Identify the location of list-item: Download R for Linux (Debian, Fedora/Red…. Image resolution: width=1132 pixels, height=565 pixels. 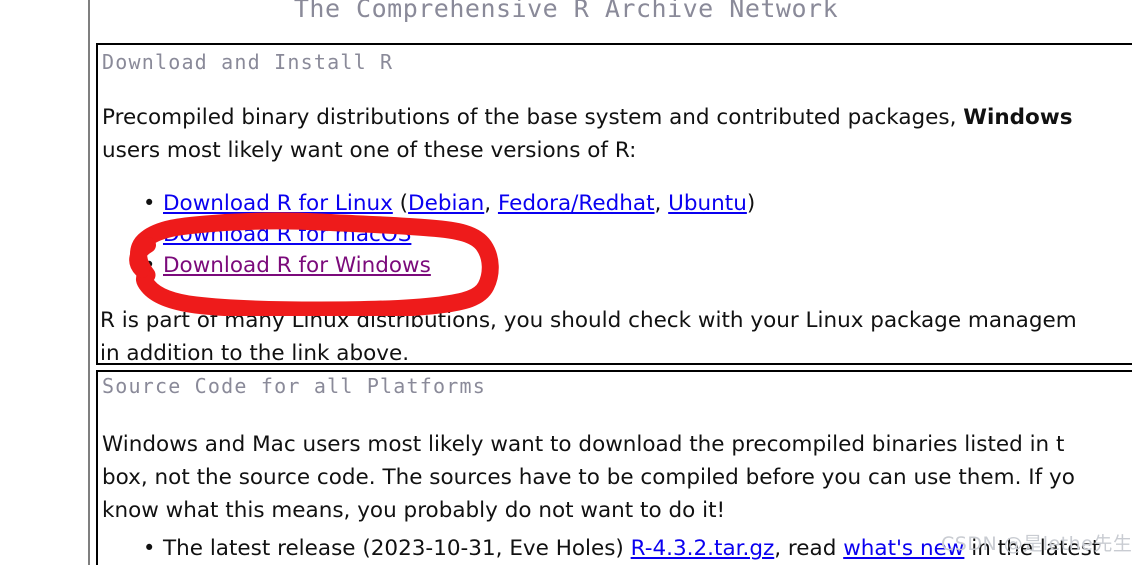
(447, 203).